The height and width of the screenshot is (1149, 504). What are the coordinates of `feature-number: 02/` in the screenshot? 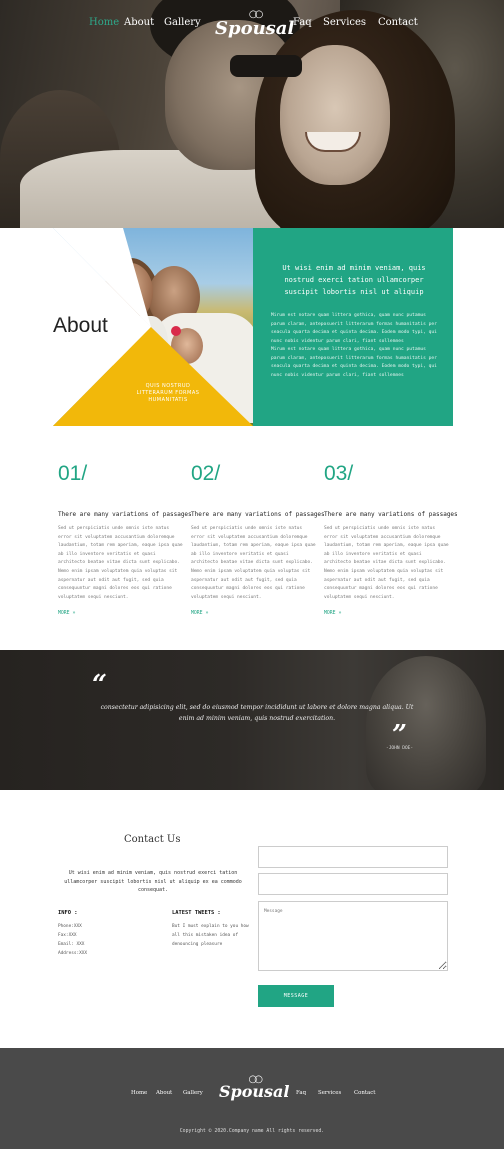 It's located at (206, 473).